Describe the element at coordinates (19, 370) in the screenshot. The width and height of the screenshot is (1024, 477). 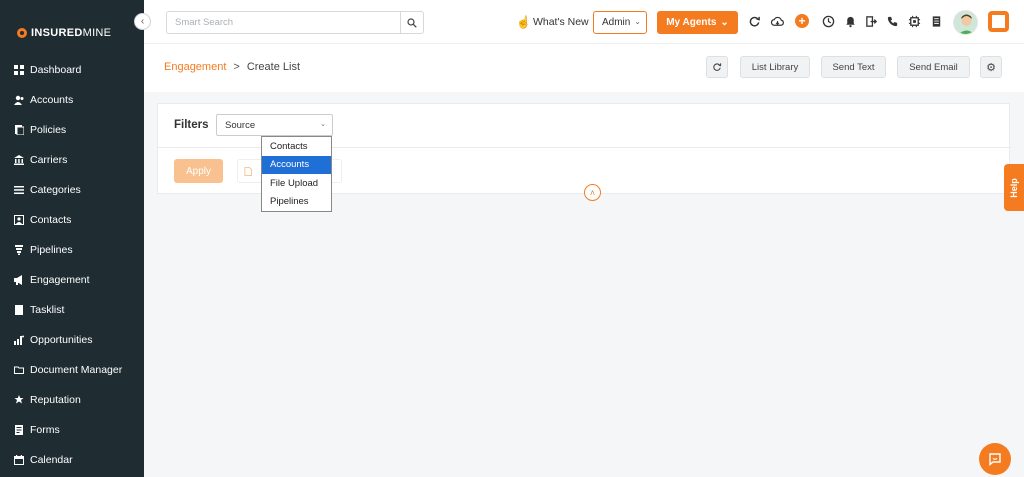
I see `folder-icon` at that location.